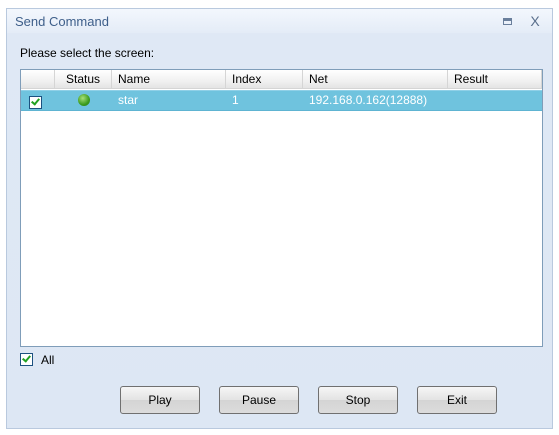  I want to click on row-net: 192.168.0.162(12888), so click(368, 100).